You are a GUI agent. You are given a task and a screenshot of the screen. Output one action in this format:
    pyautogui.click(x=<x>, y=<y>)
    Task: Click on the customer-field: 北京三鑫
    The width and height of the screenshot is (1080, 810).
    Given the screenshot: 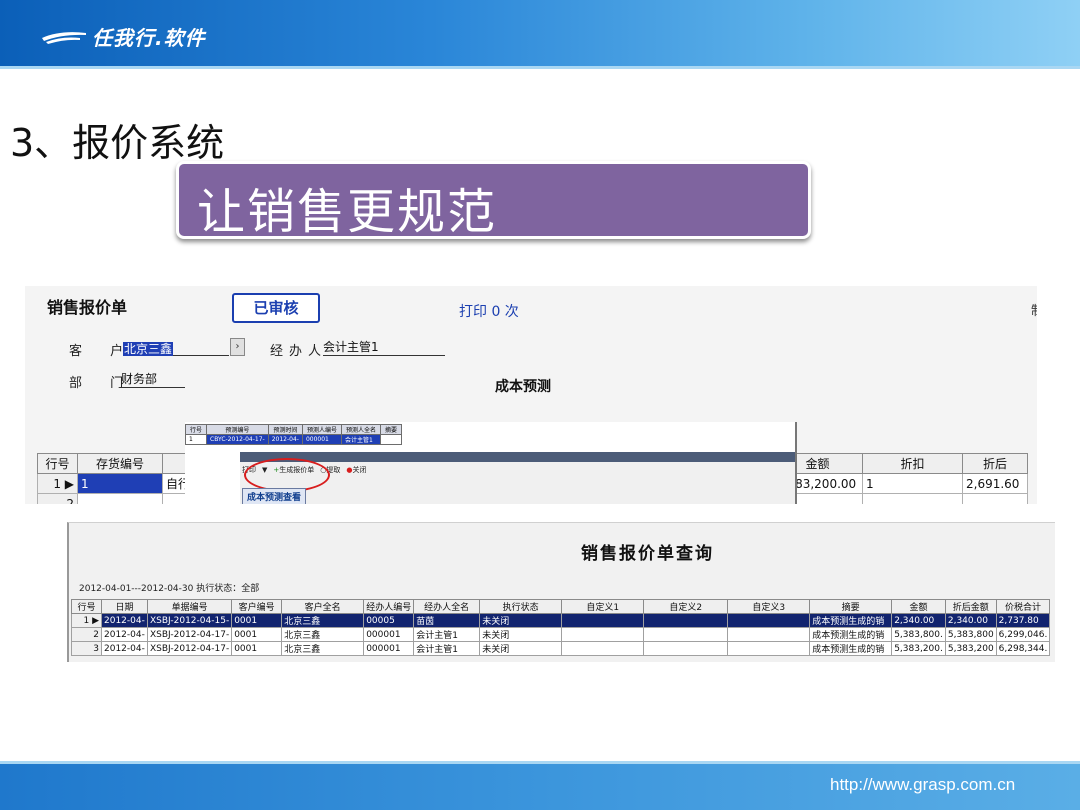 What is the action you would take?
    pyautogui.click(x=176, y=347)
    